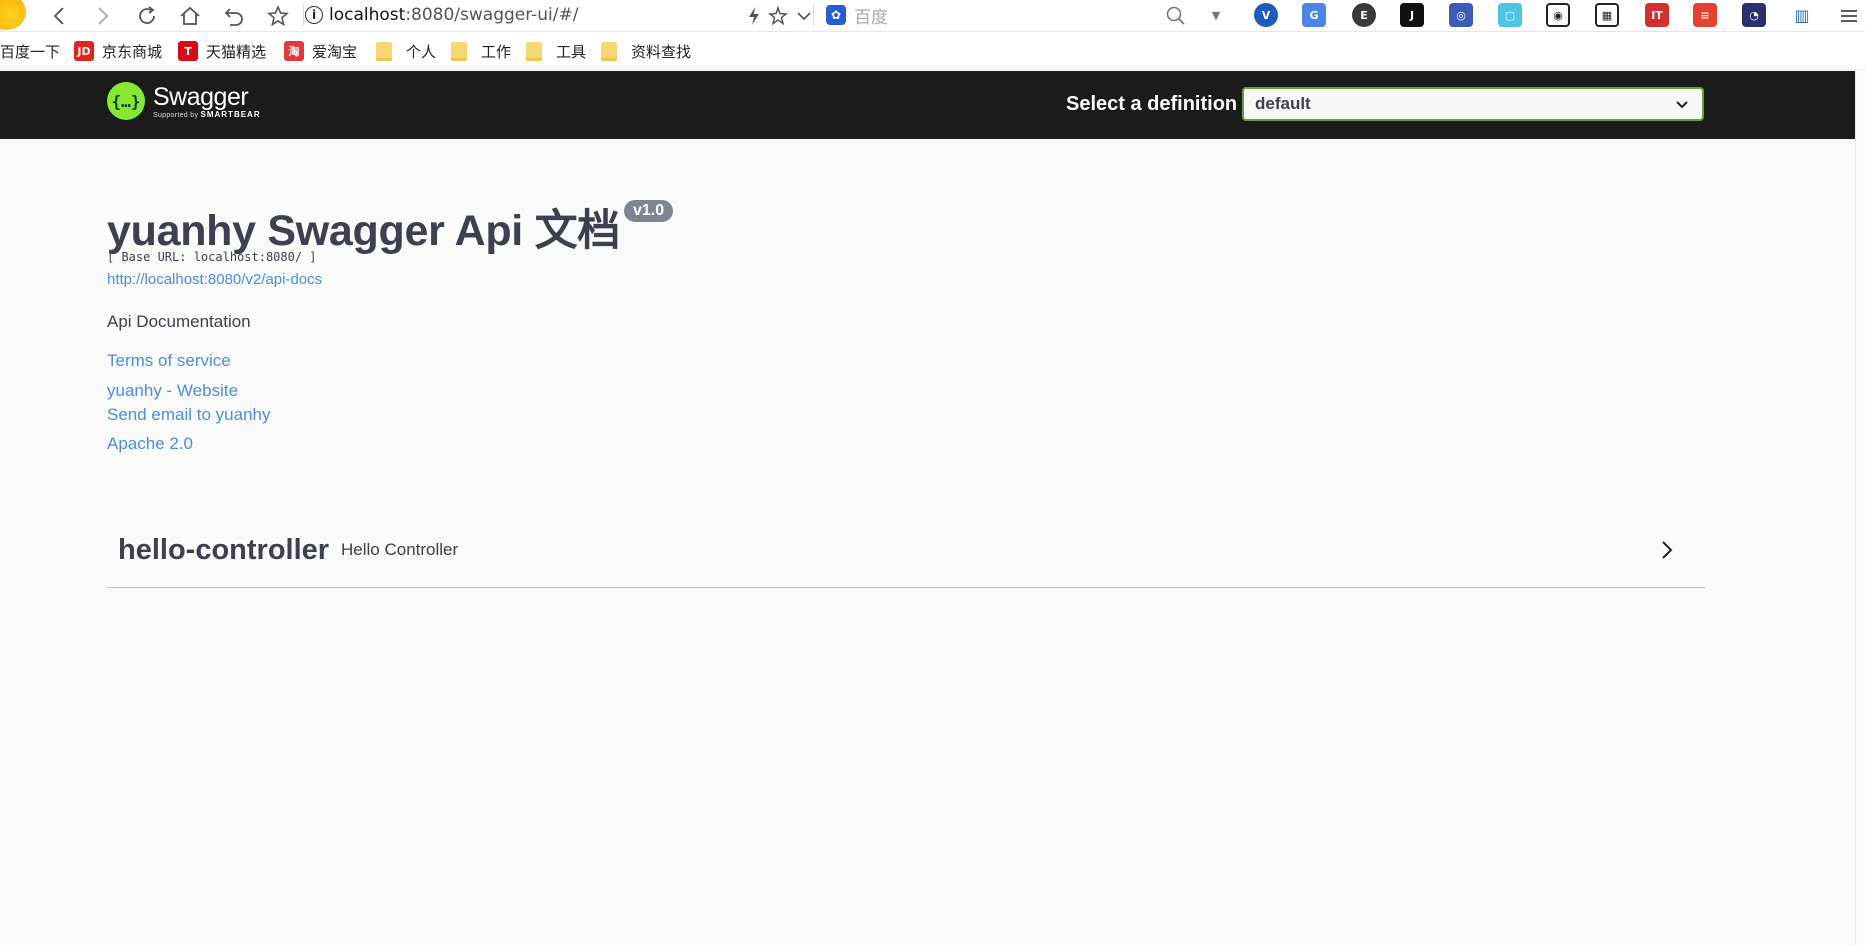  I want to click on bookmark-folder-research: 资料查找, so click(646, 51).